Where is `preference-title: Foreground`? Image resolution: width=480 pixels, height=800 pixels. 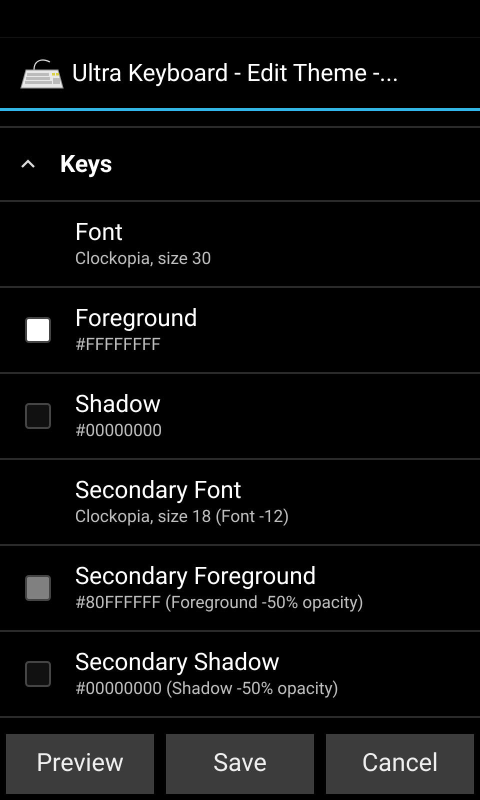 preference-title: Foreground is located at coordinates (136, 318).